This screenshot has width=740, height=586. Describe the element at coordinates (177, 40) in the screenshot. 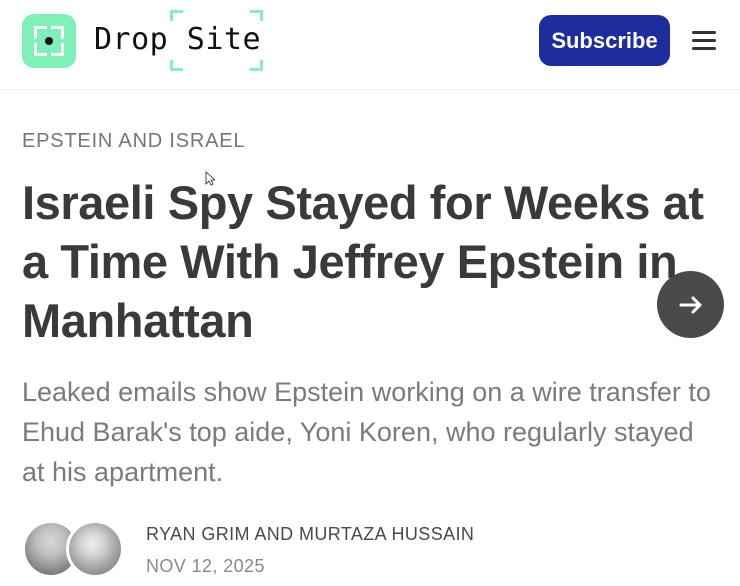

I see `site-title: Drop Site` at that location.